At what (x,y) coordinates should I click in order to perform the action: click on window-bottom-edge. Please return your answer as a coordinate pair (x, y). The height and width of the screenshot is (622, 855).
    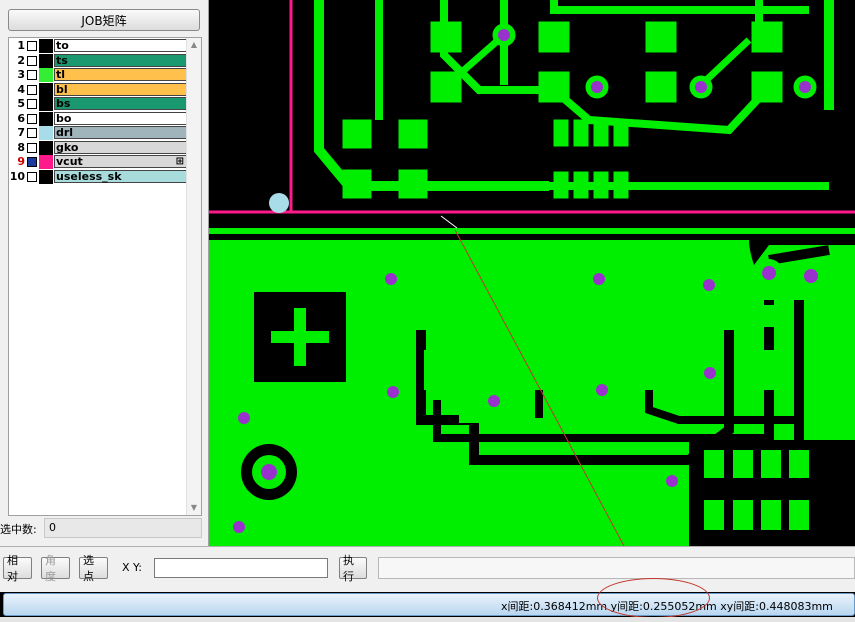
    Looking at the image, I should click on (427, 619).